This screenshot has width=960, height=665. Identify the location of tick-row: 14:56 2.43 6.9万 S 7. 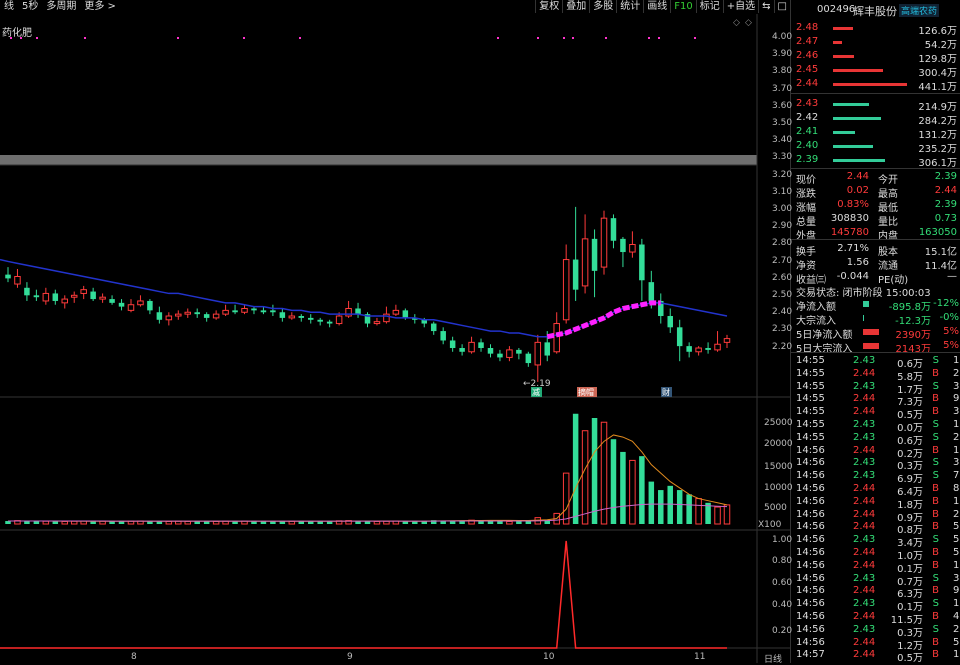
(875, 477).